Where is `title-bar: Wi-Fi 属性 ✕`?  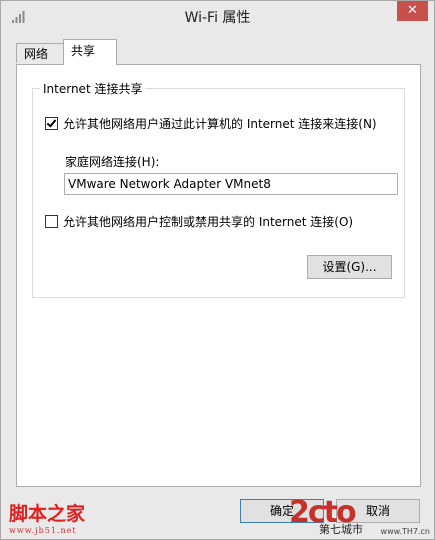
title-bar: Wi-Fi 属性 ✕ is located at coordinates (217, 16).